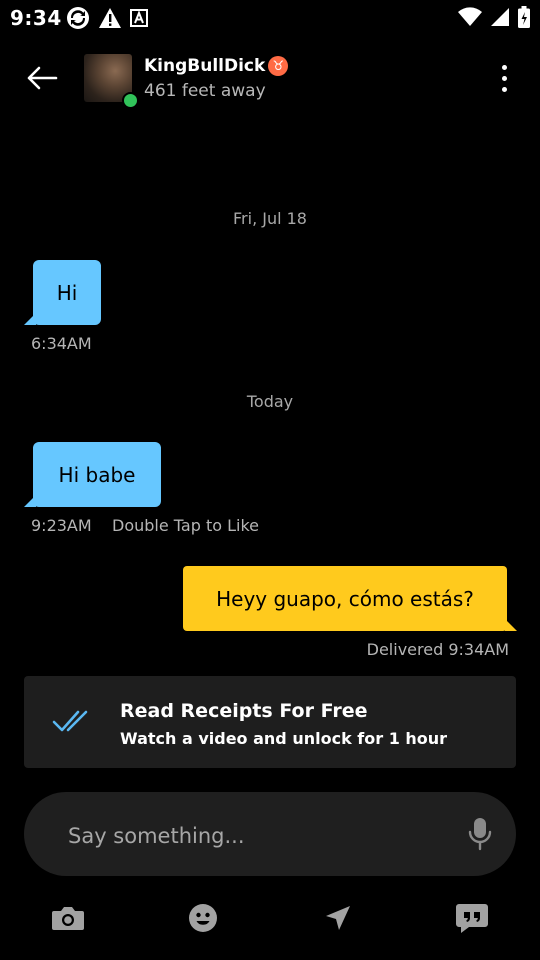 This screenshot has height=960, width=540. I want to click on microphone-icon, so click(480, 834).